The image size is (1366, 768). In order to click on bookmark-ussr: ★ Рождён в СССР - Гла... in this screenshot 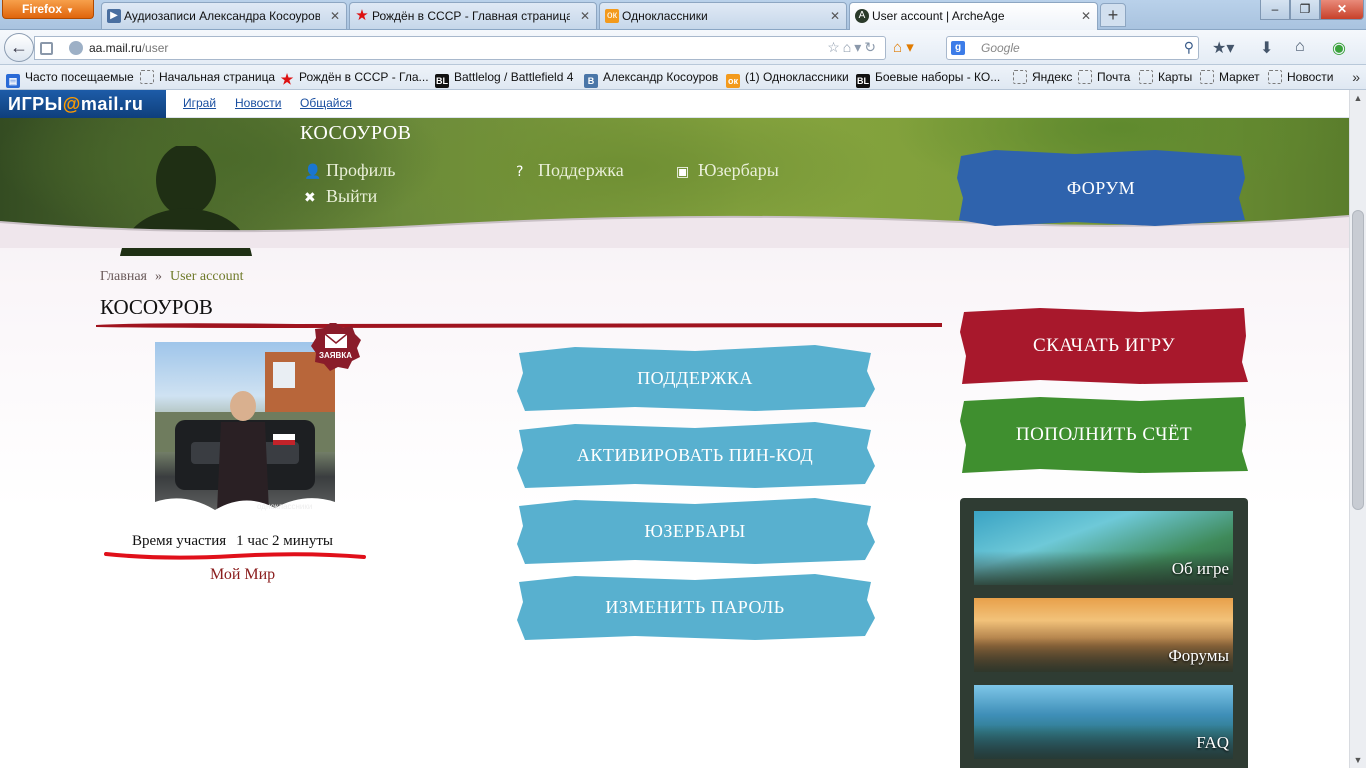, I will do `click(354, 78)`.